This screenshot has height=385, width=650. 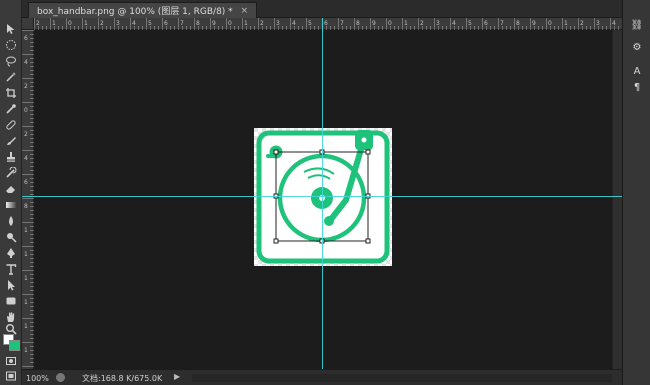 I want to click on document-image, so click(x=323, y=197).